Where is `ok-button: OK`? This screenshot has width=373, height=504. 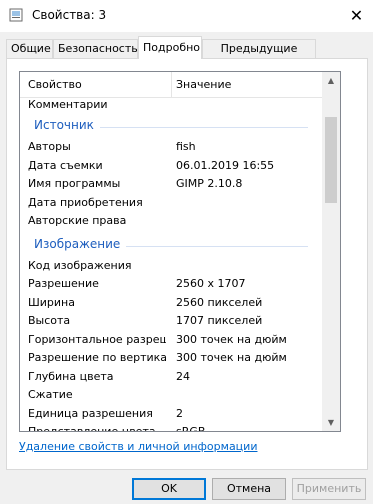 ok-button: OK is located at coordinates (169, 489).